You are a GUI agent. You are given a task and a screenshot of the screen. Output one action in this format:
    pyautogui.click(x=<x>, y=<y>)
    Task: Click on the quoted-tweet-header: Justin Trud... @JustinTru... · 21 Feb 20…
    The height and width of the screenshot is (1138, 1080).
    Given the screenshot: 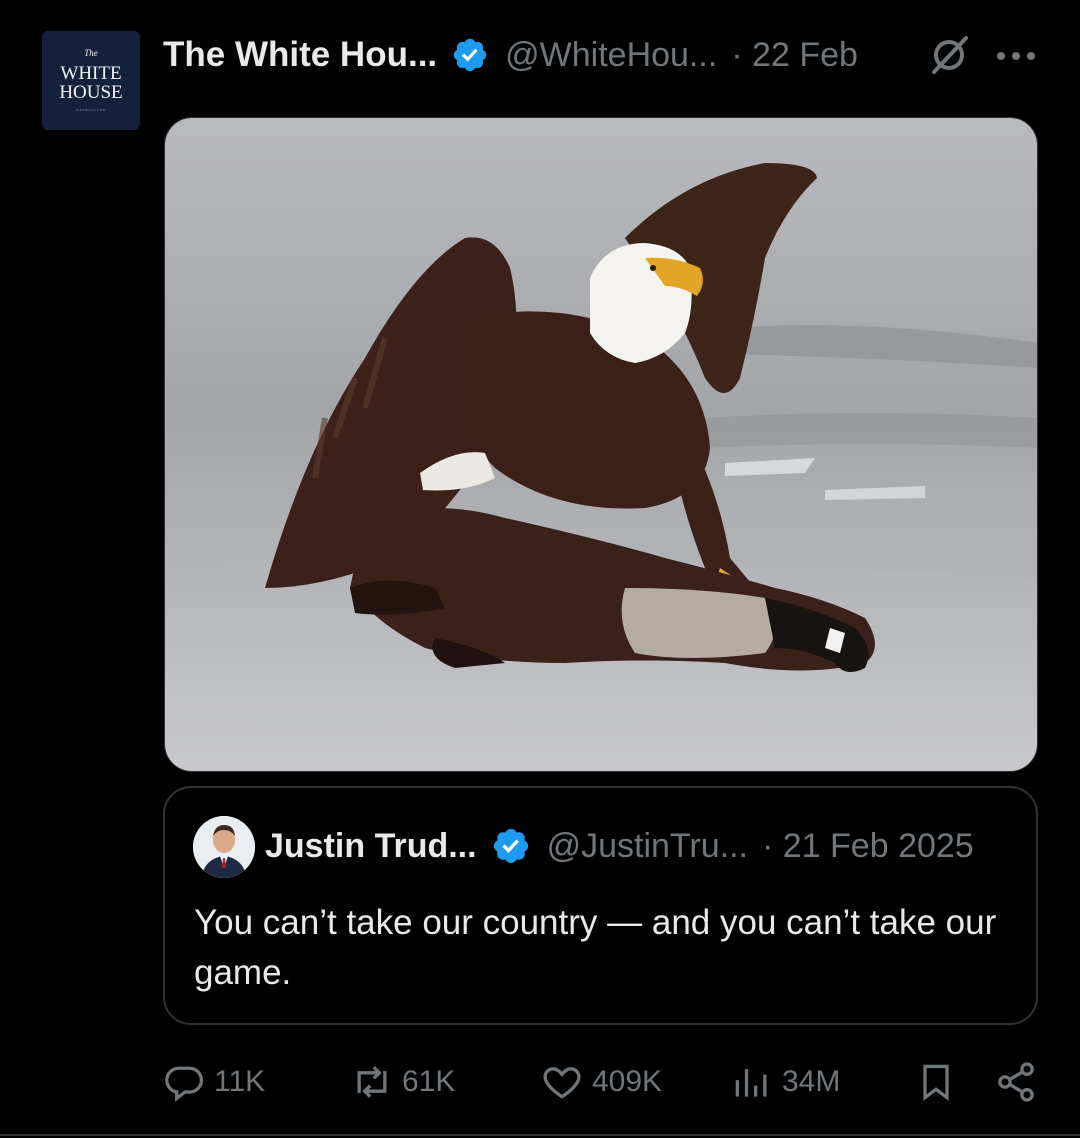 What is the action you would take?
    pyautogui.click(x=619, y=846)
    